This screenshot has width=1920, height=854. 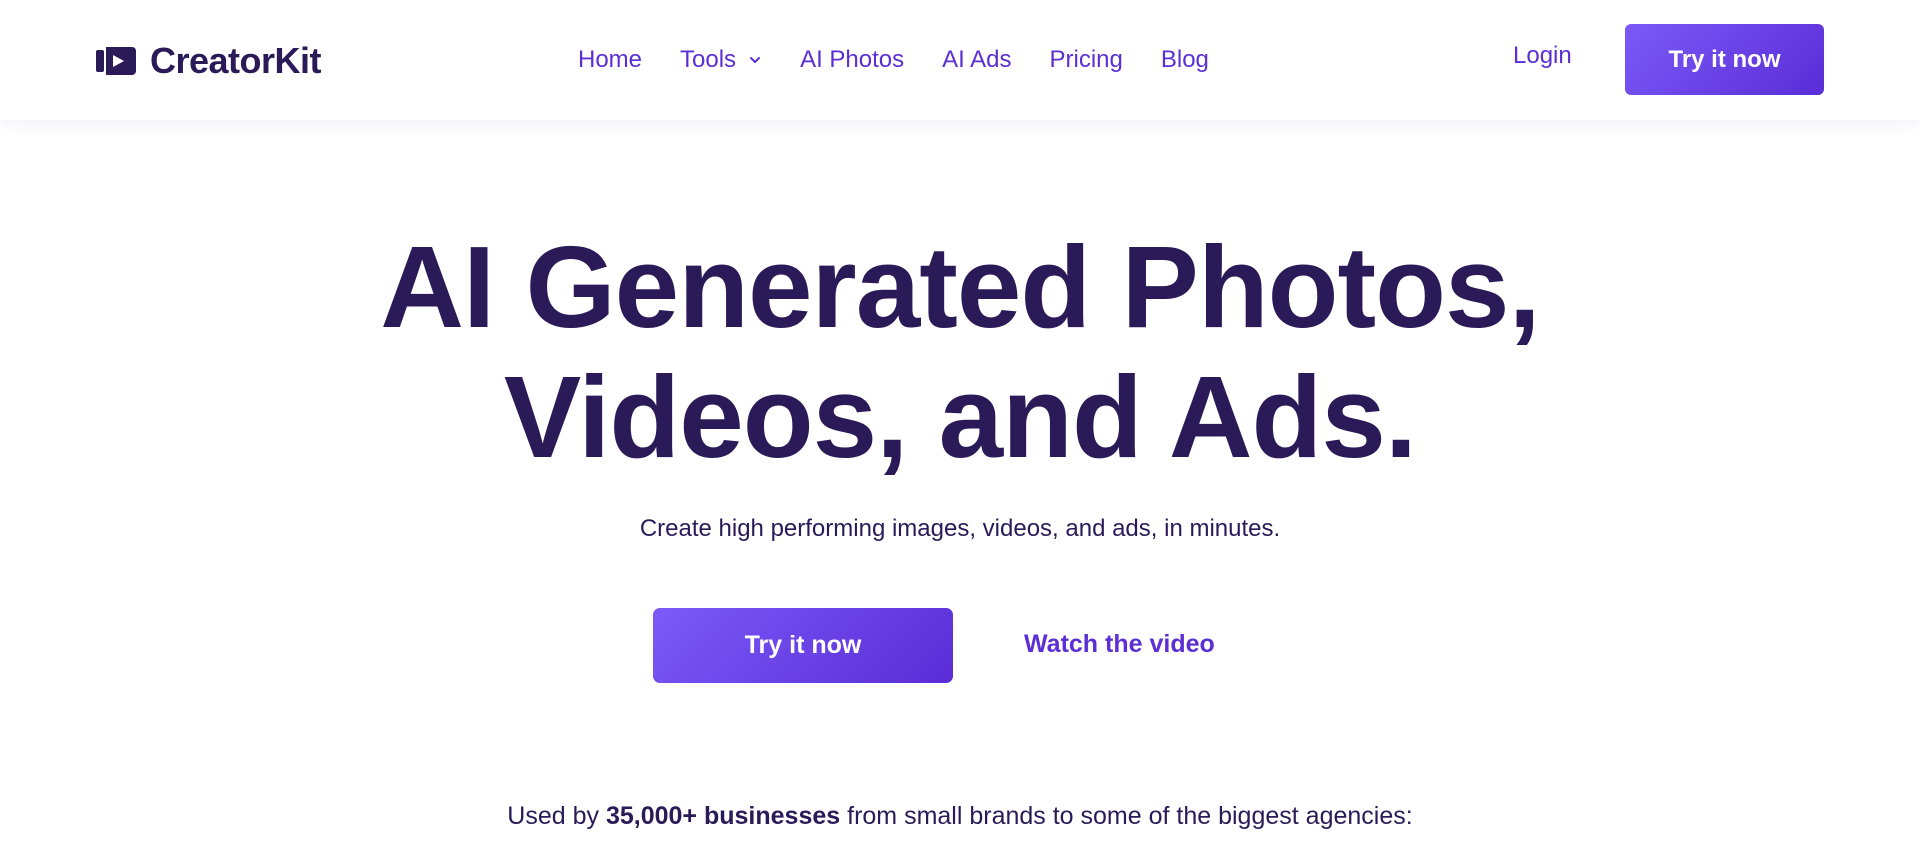 I want to click on login-link: Login, so click(x=1542, y=56).